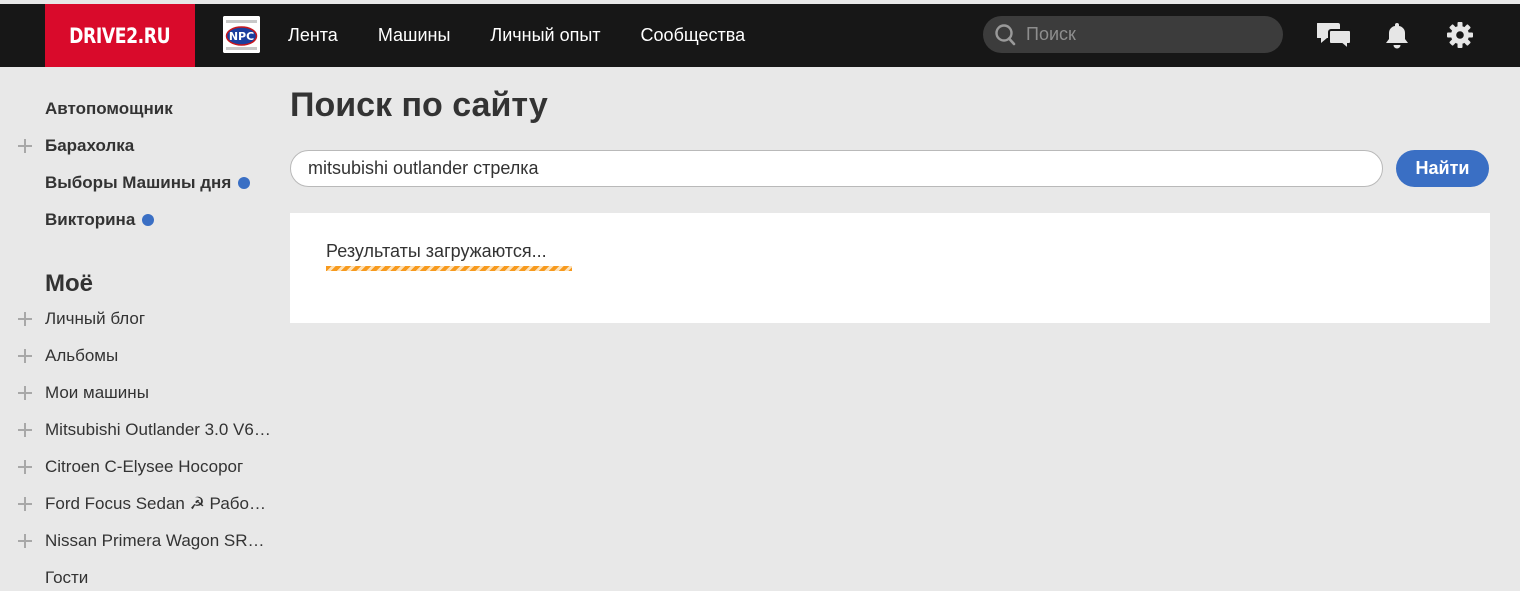 The height and width of the screenshot is (591, 1520). Describe the element at coordinates (1460, 37) in the screenshot. I see `gear-icon` at that location.